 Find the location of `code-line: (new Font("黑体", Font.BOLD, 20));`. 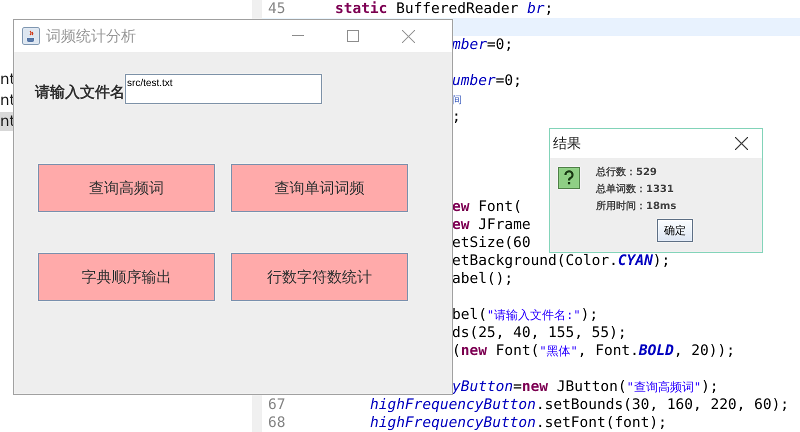

code-line: (new Font("黑体", Font.BOLD, 20)); is located at coordinates (593, 351).